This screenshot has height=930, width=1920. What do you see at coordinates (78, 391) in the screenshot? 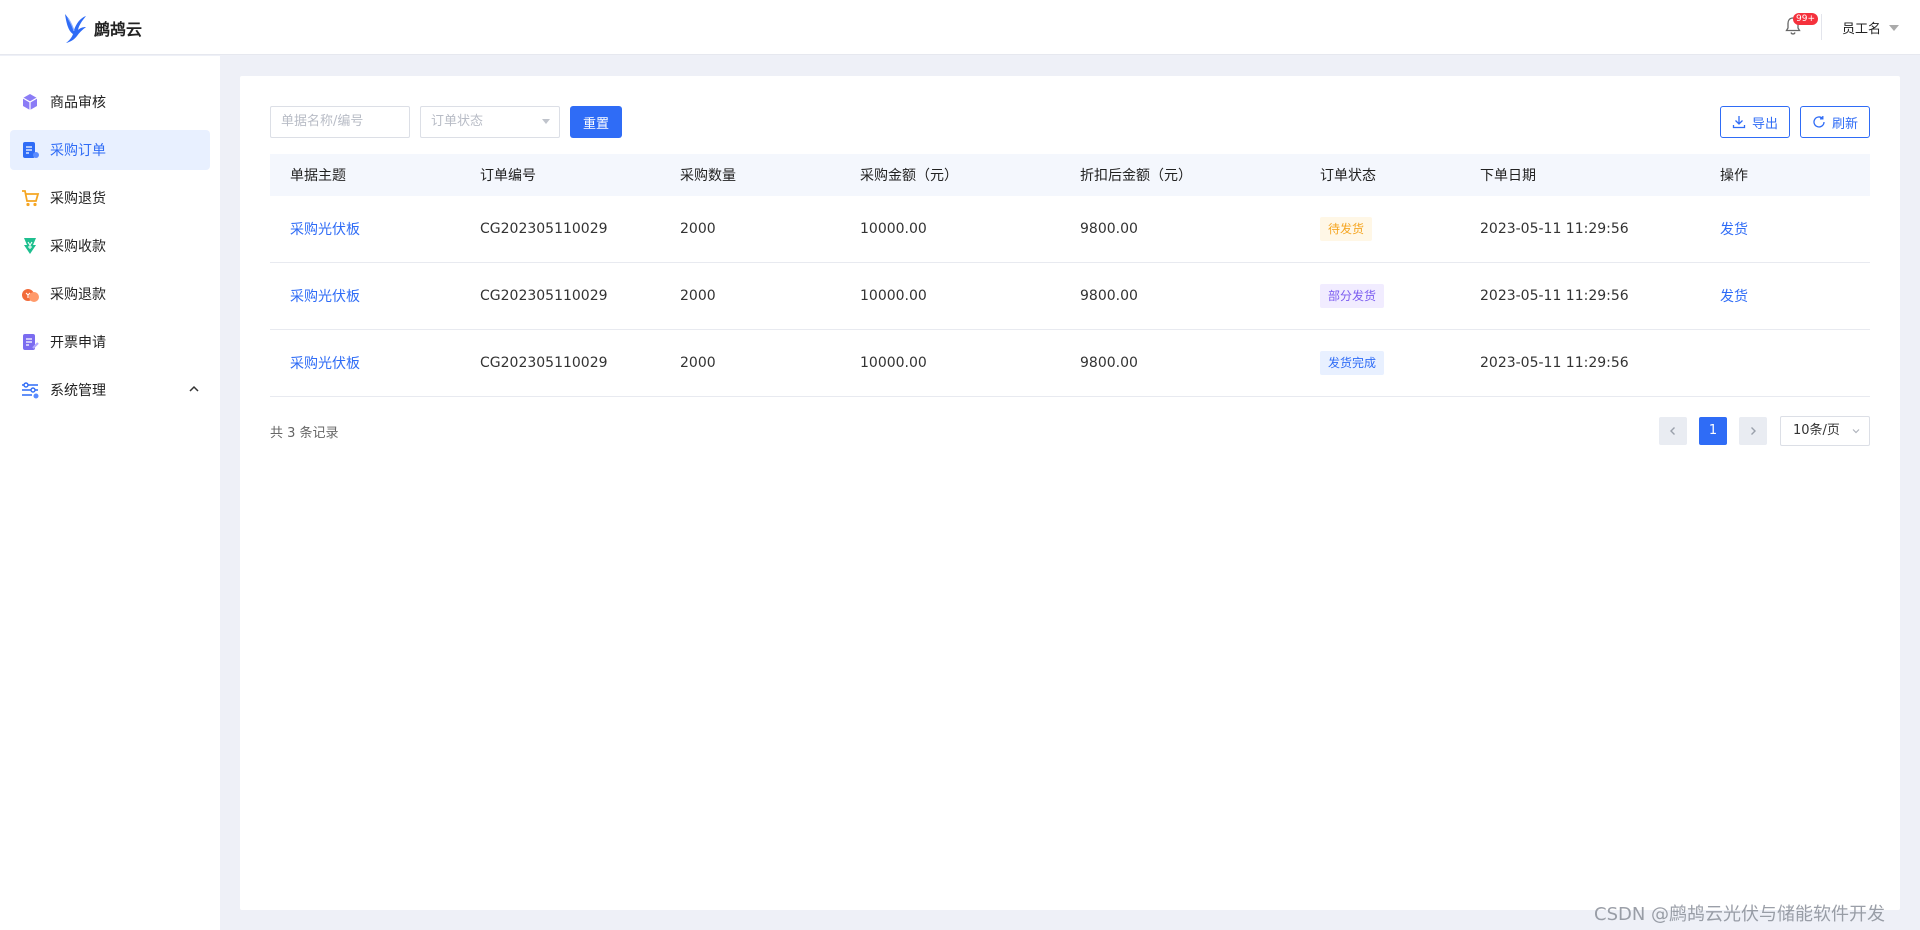
I see `sidebar-item-label: 系统管理` at bounding box center [78, 391].